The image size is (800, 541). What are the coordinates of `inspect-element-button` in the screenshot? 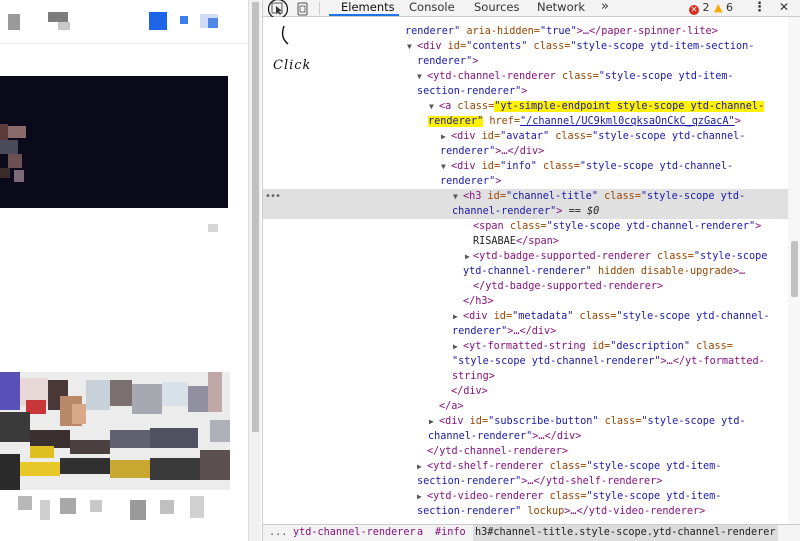 It's located at (278, 10).